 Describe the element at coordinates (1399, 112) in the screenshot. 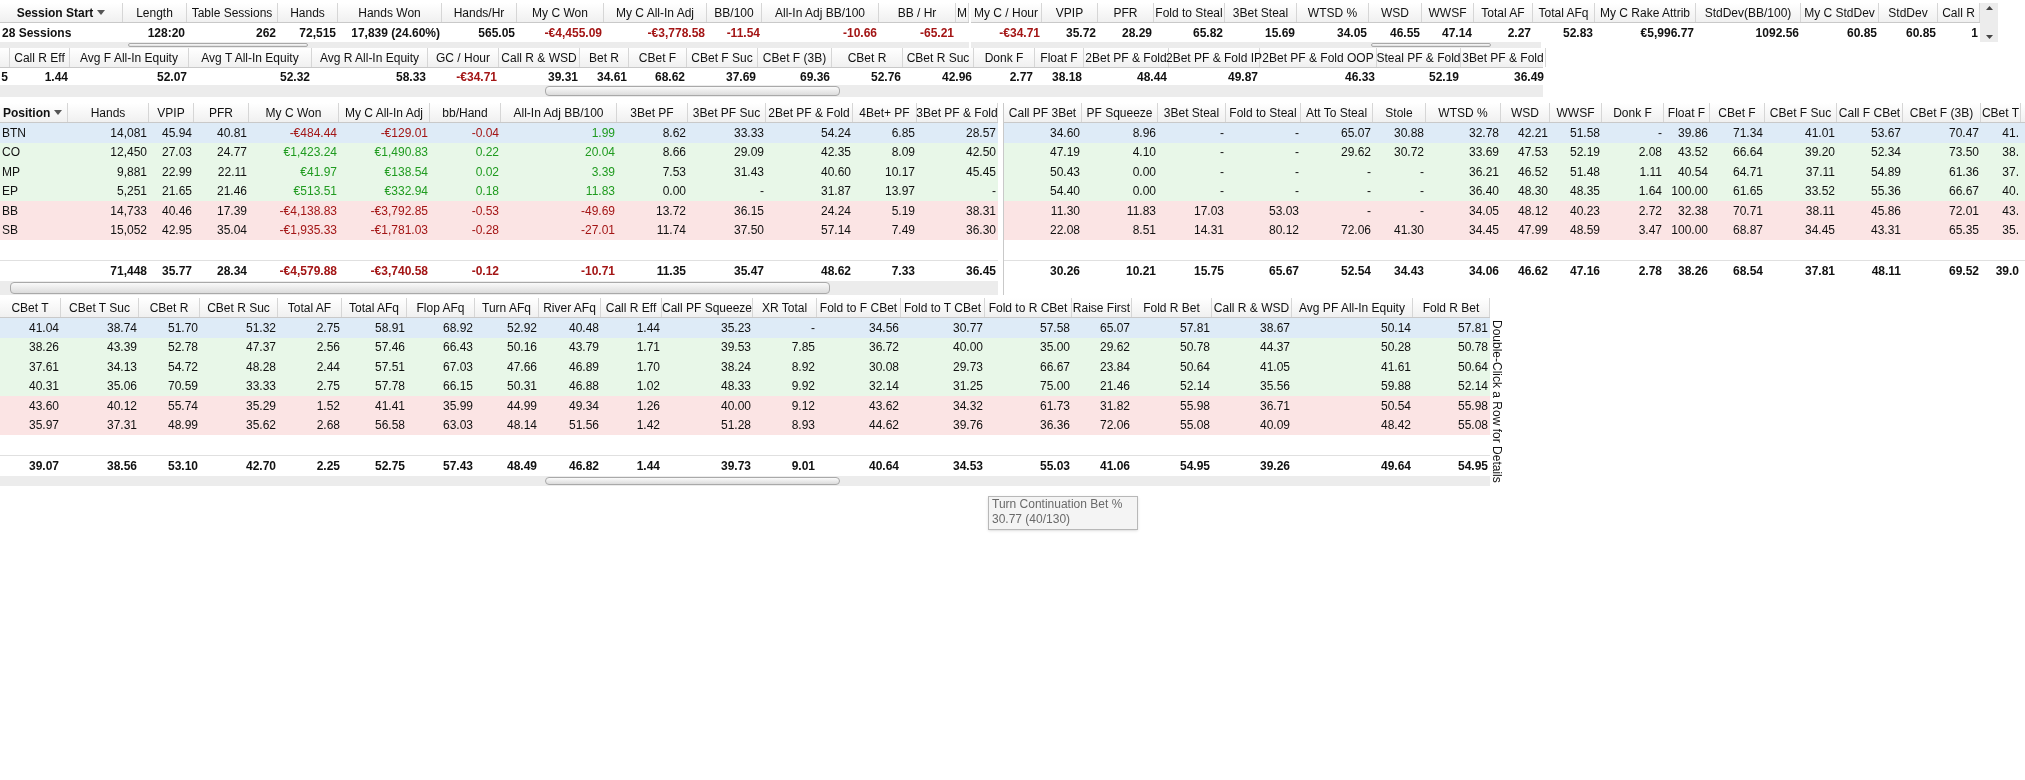

I see `column-header: Stole` at that location.